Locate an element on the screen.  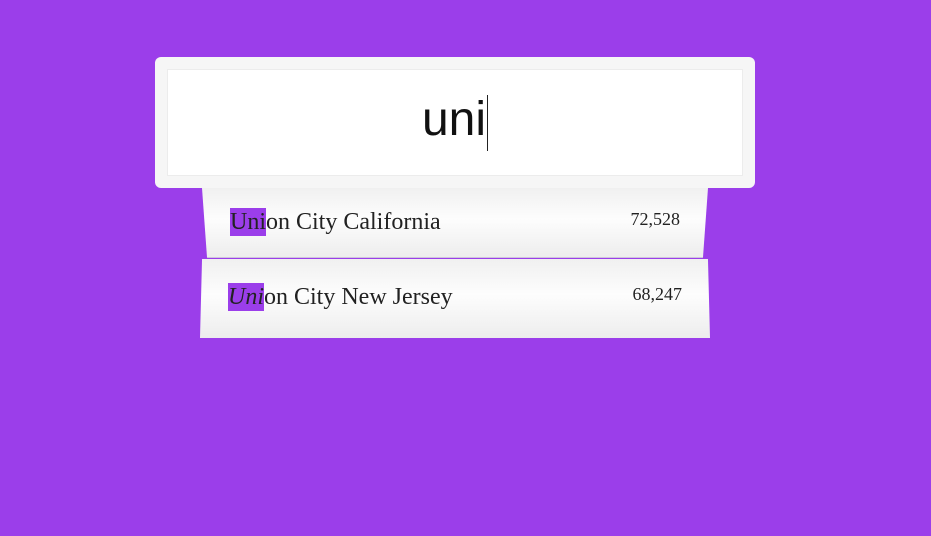
suggestion-population: 72,528 is located at coordinates (655, 219).